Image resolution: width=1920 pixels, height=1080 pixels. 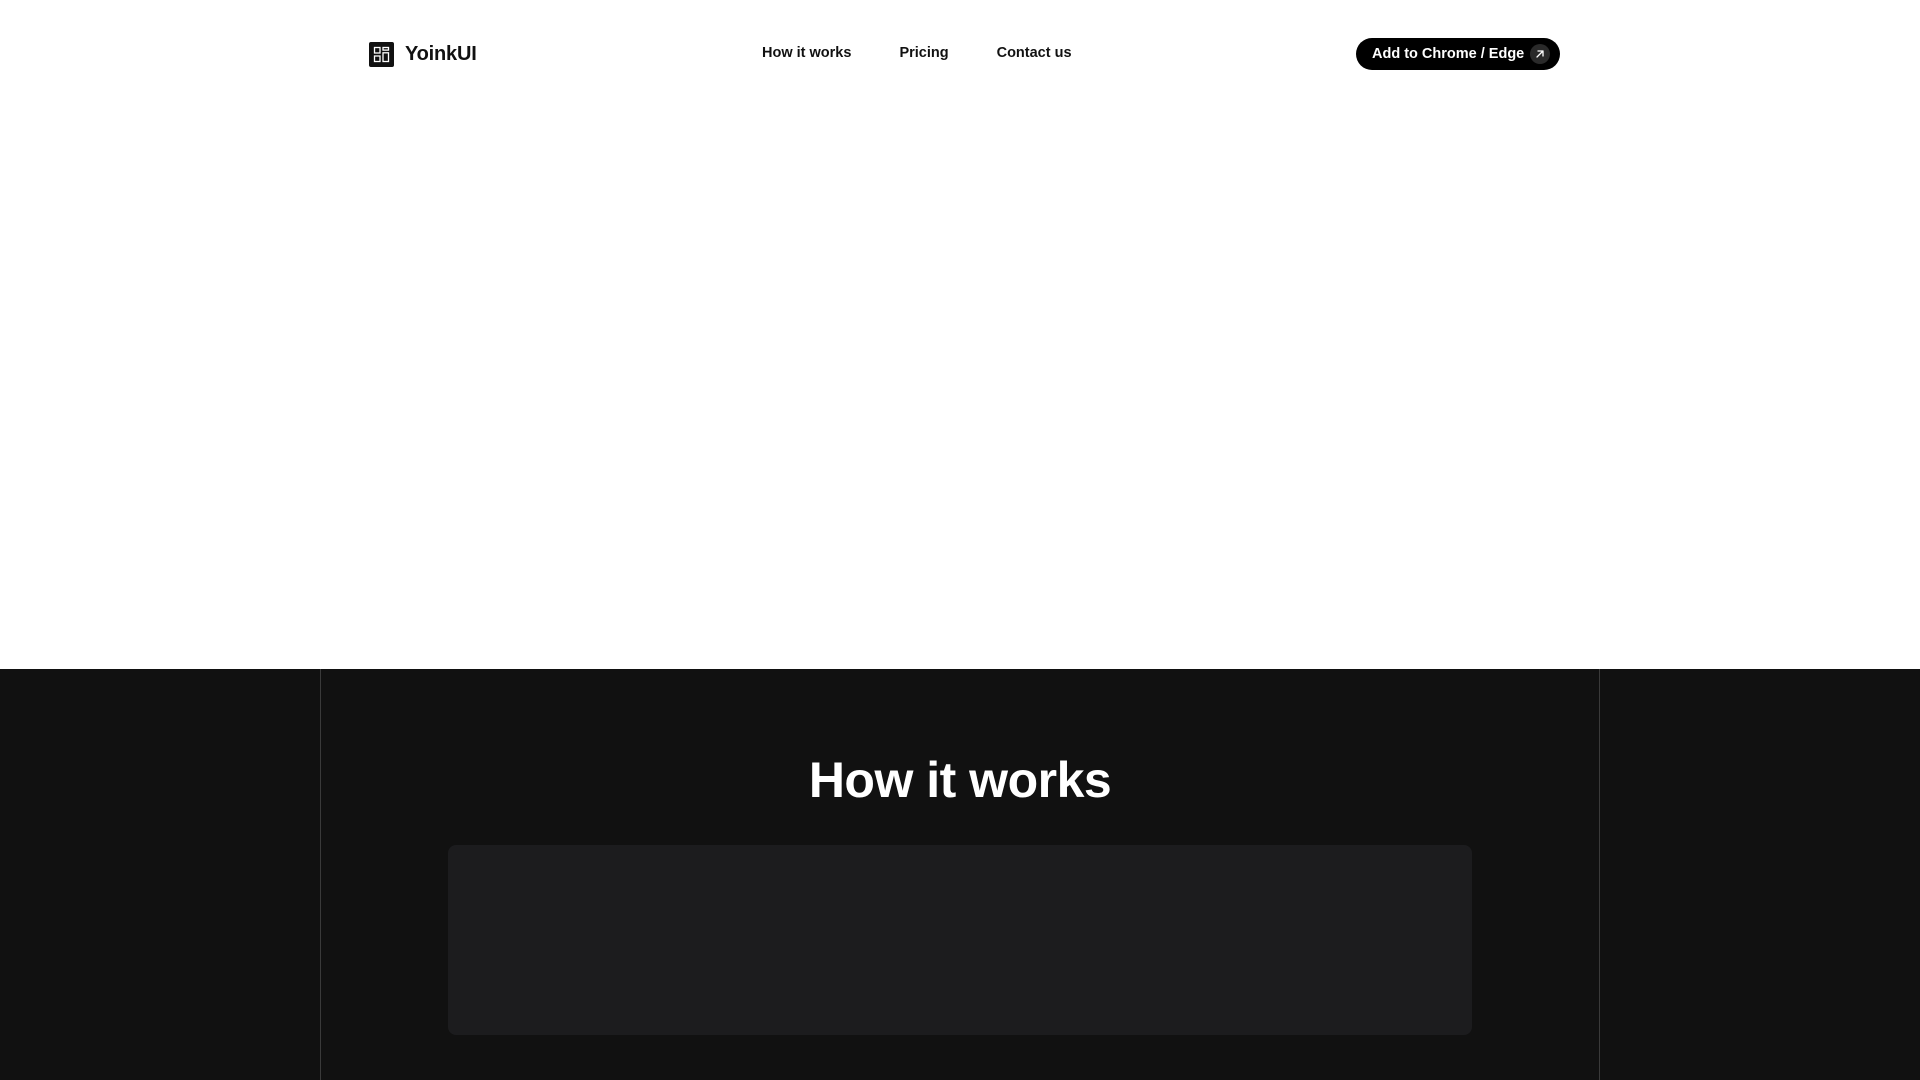 I want to click on demo-card, so click(x=960, y=940).